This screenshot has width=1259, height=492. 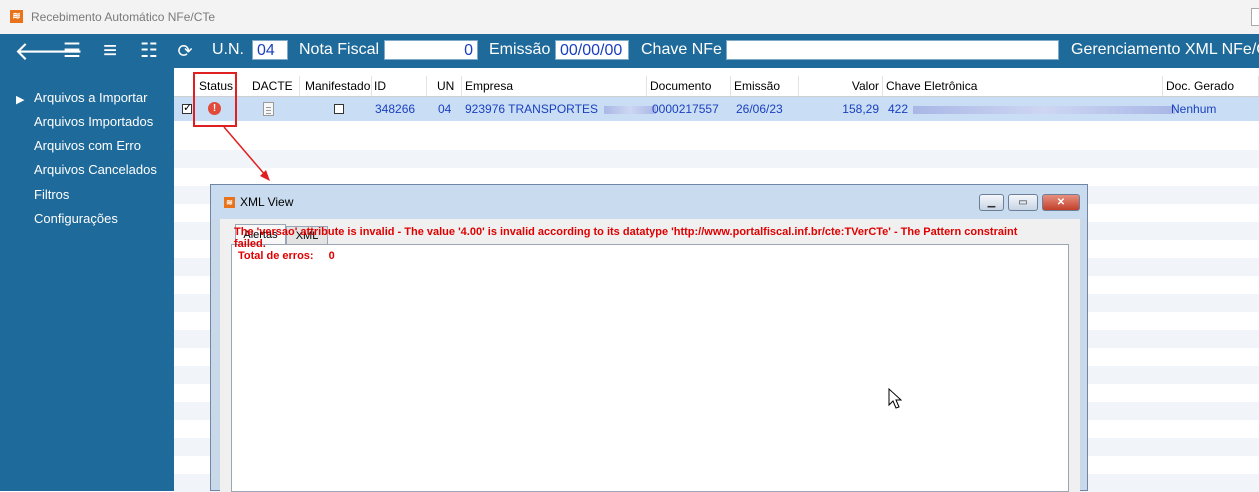 What do you see at coordinates (649, 202) in the screenshot?
I see `dialog-titlebar: ≋ XML View ▁ ▭ ✕` at bounding box center [649, 202].